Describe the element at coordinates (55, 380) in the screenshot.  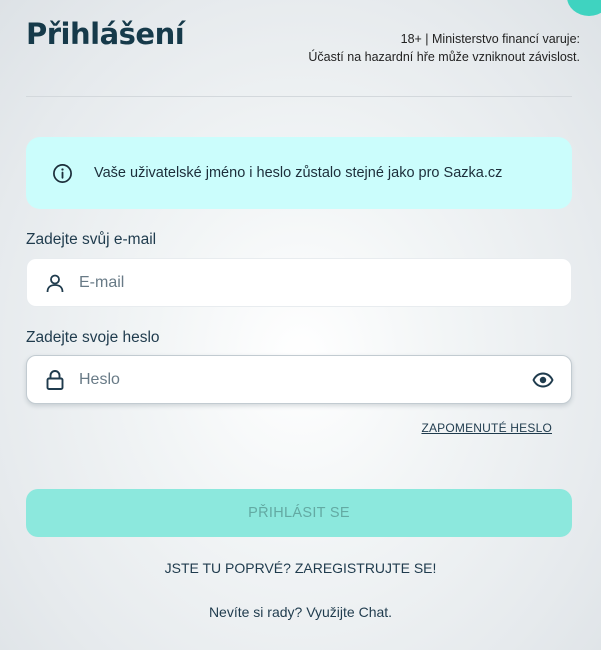
I see `lock-icon` at that location.